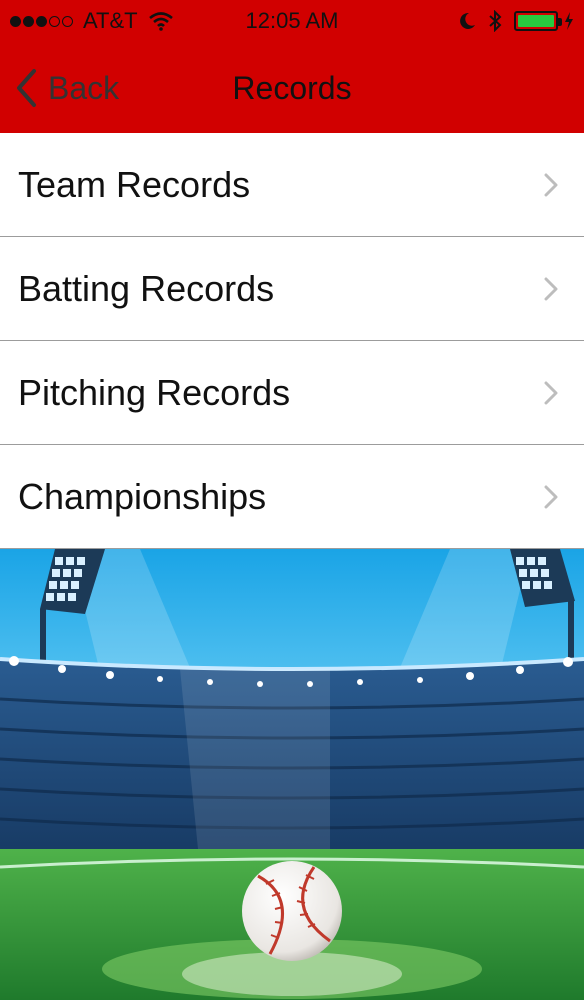 The height and width of the screenshot is (1000, 584). I want to click on list-item-team-records: Team Records, so click(292, 185).